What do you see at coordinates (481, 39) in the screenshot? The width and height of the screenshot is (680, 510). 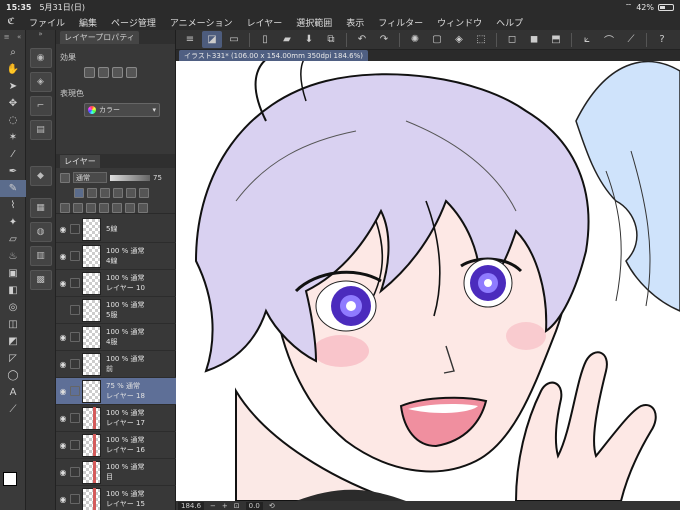 I see `transform-icon: ⬚` at bounding box center [481, 39].